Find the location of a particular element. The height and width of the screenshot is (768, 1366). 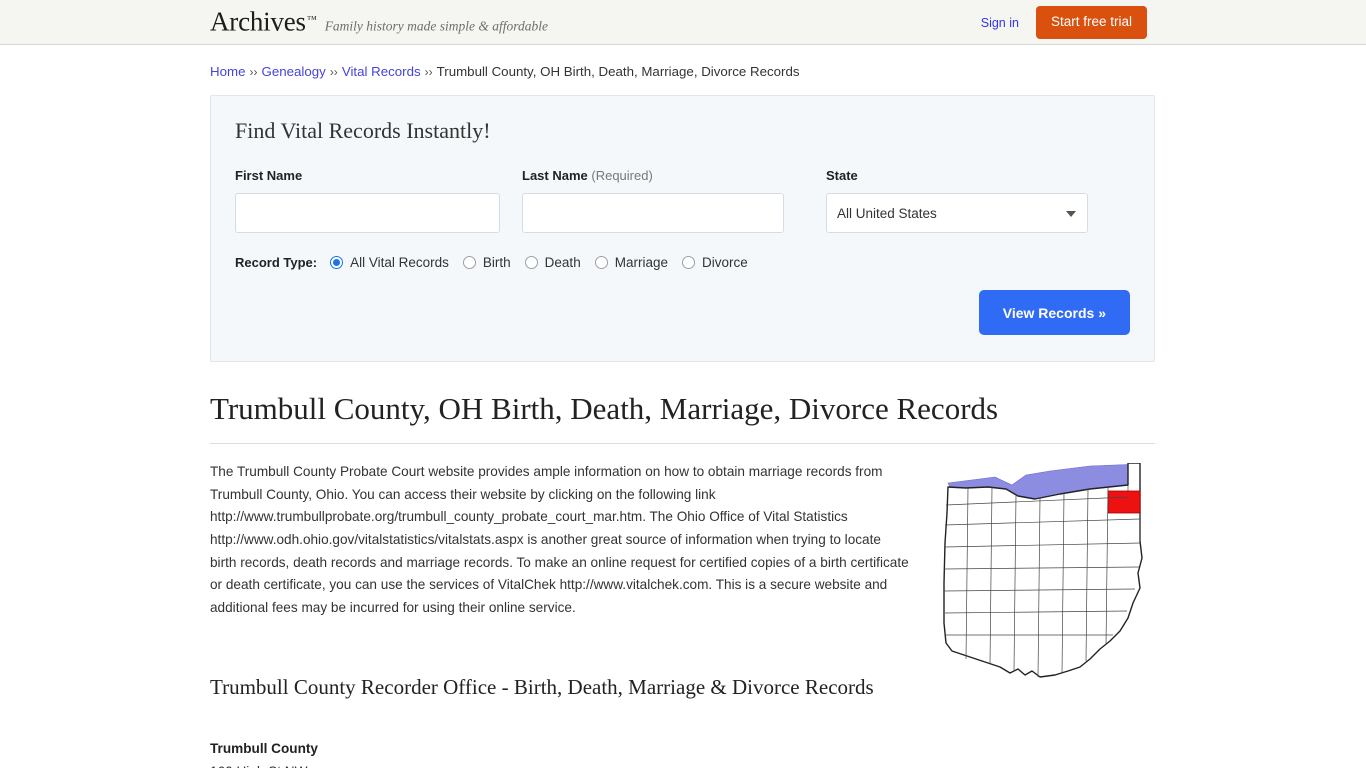

radio-icon-selected is located at coordinates (337, 262).